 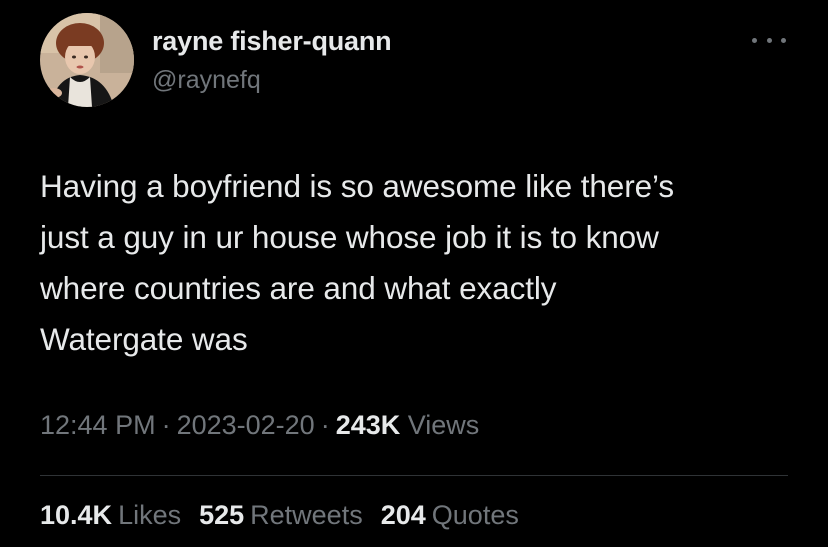 I want to click on retweets-count: 525, so click(x=222, y=515).